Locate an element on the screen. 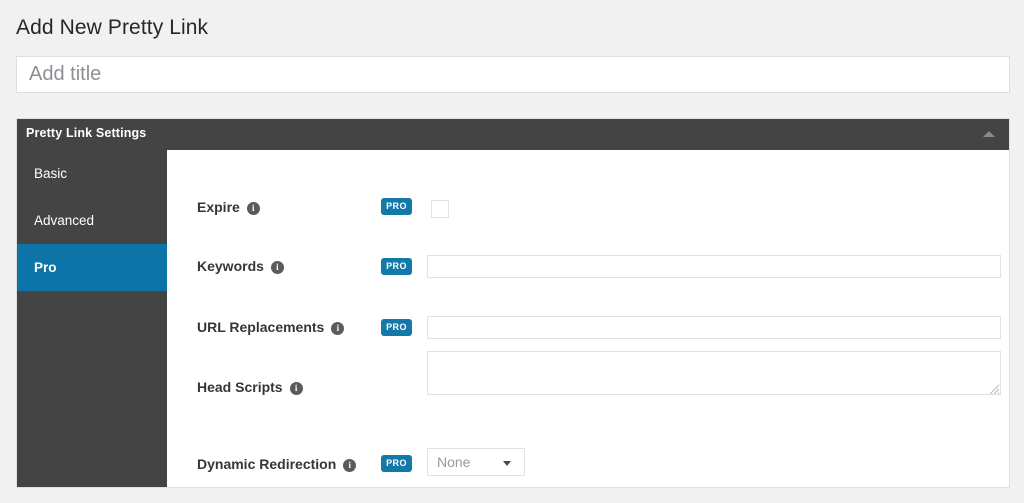 Image resolution: width=1024 pixels, height=503 pixels. page-title: Add New Pretty Link is located at coordinates (112, 27).